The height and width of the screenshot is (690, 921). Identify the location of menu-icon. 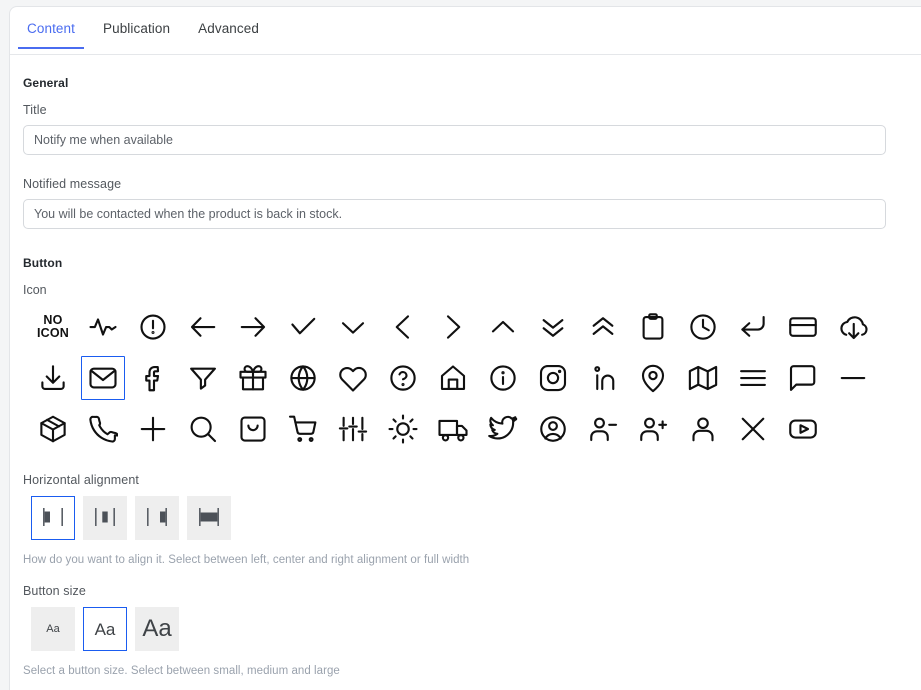
(753, 378).